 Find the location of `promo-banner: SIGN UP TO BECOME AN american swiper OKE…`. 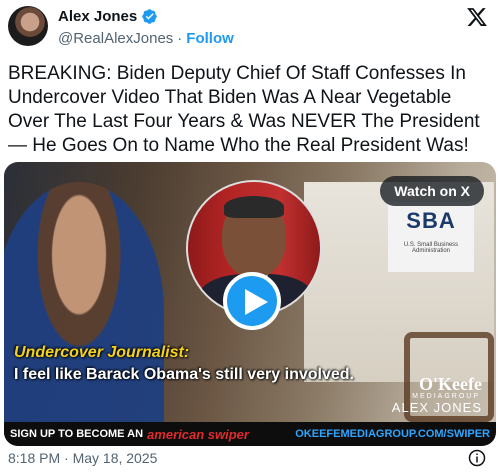

promo-banner: SIGN UP TO BECOME AN american swiper OKE… is located at coordinates (250, 434).